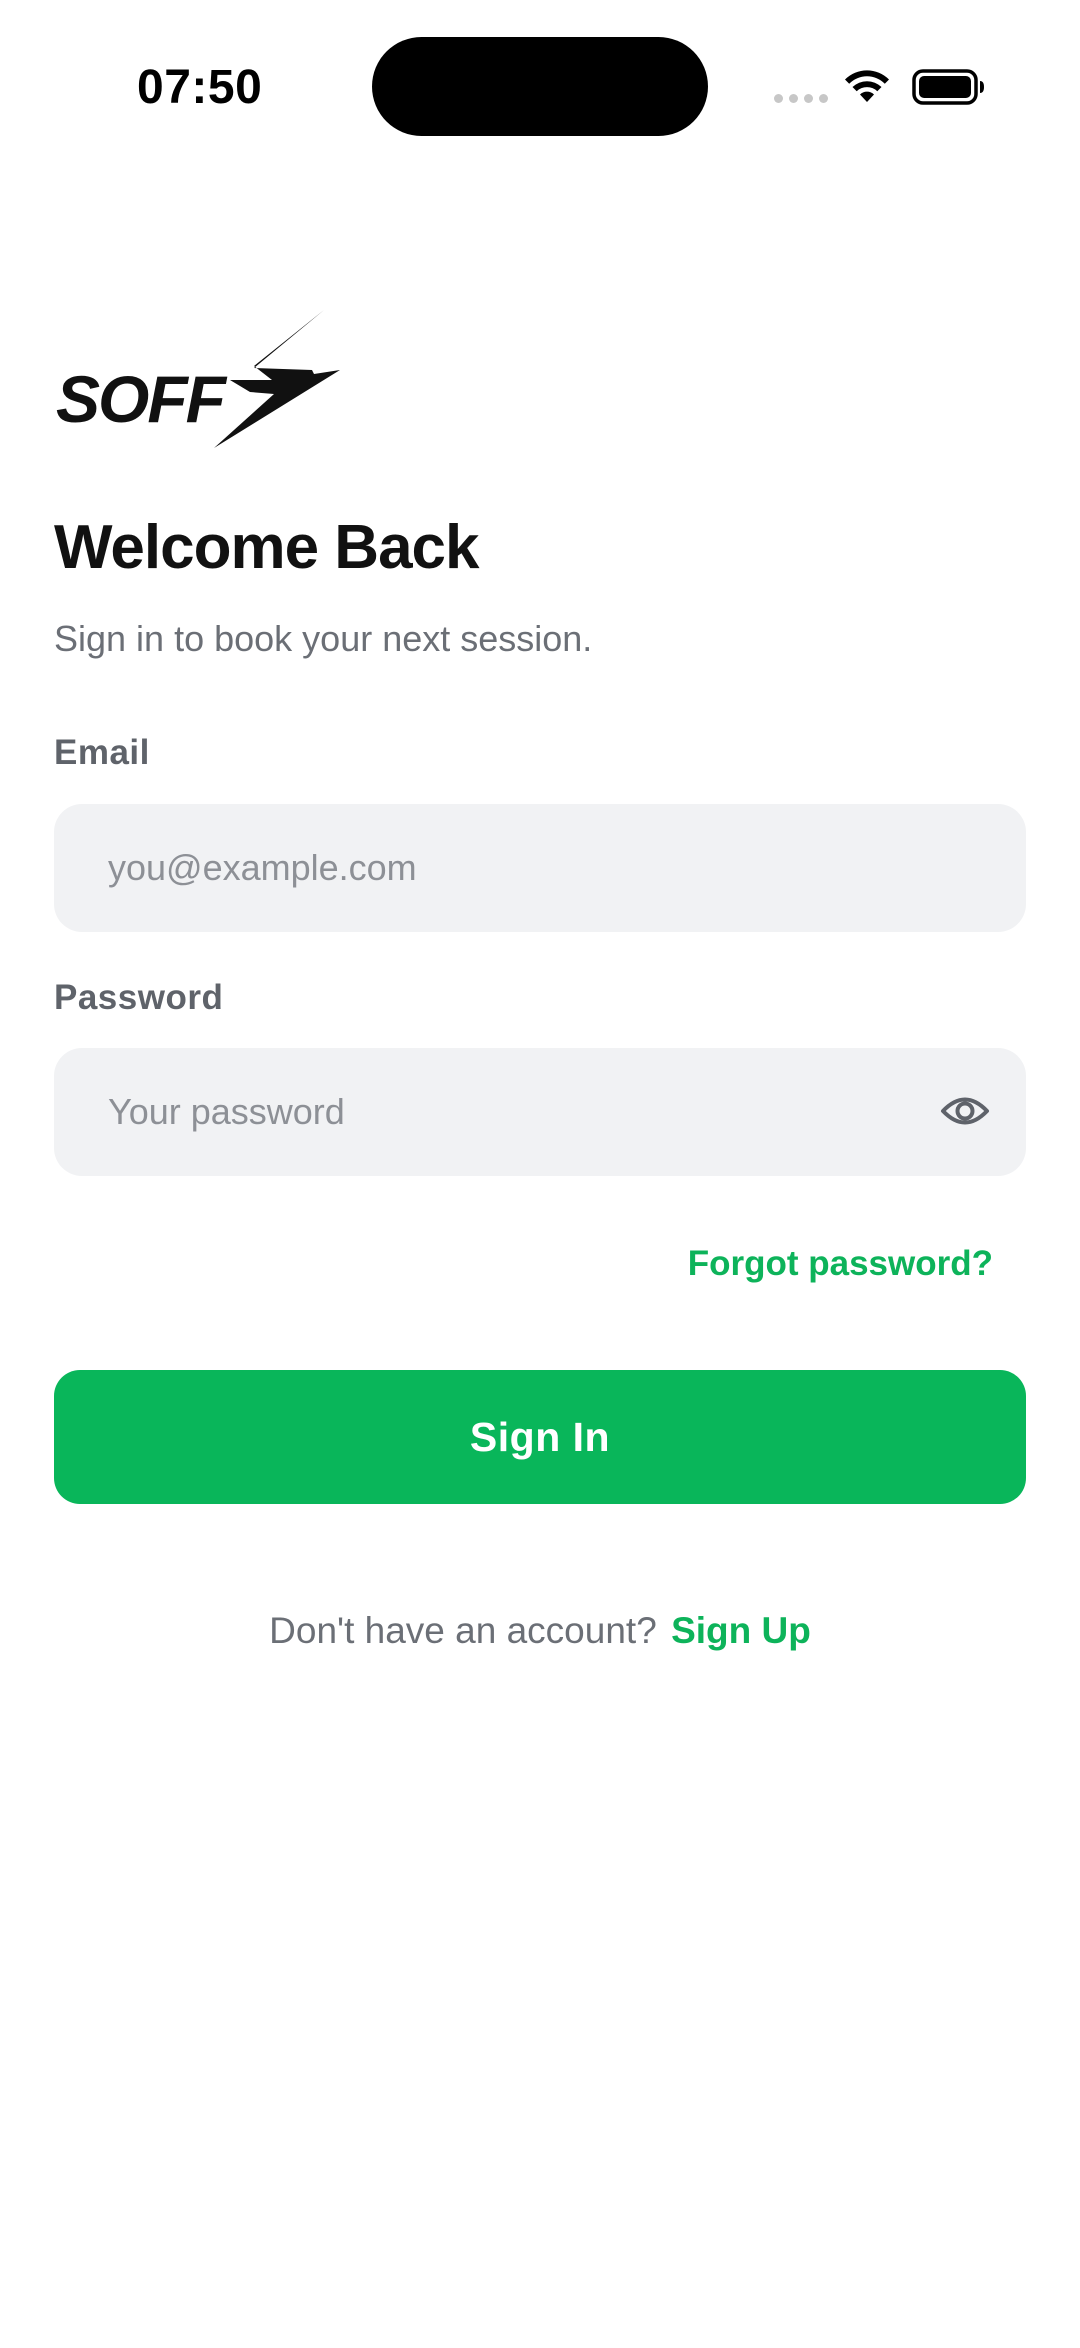  What do you see at coordinates (965, 1111) in the screenshot?
I see `eye-icon` at bounding box center [965, 1111].